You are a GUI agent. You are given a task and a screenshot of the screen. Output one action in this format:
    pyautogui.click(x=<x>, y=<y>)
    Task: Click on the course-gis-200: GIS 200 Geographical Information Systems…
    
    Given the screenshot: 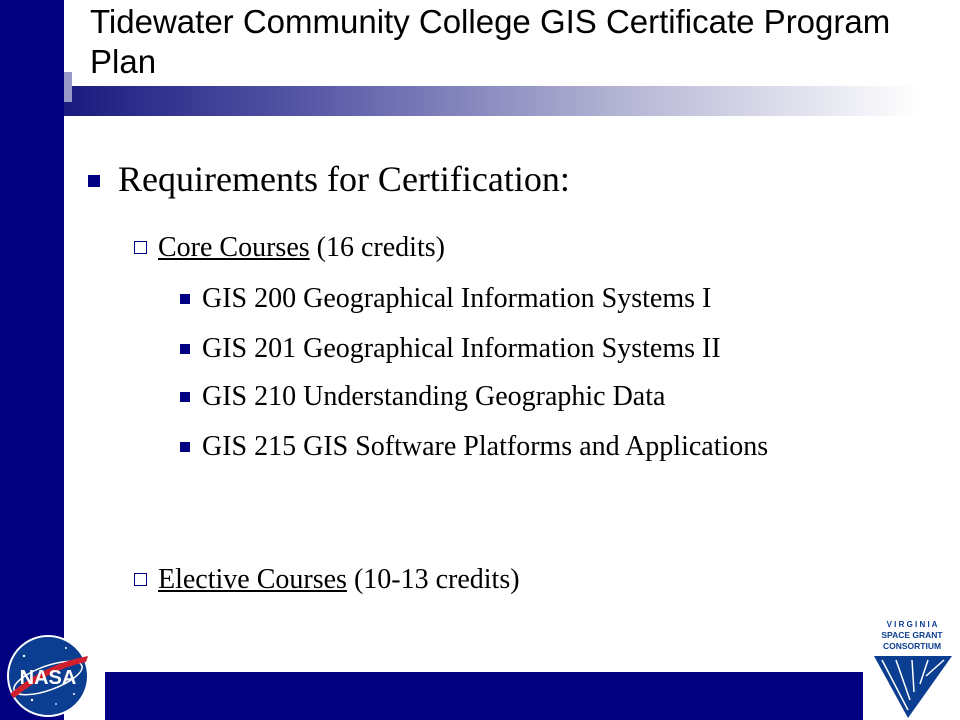 What is the action you would take?
    pyautogui.click(x=457, y=298)
    